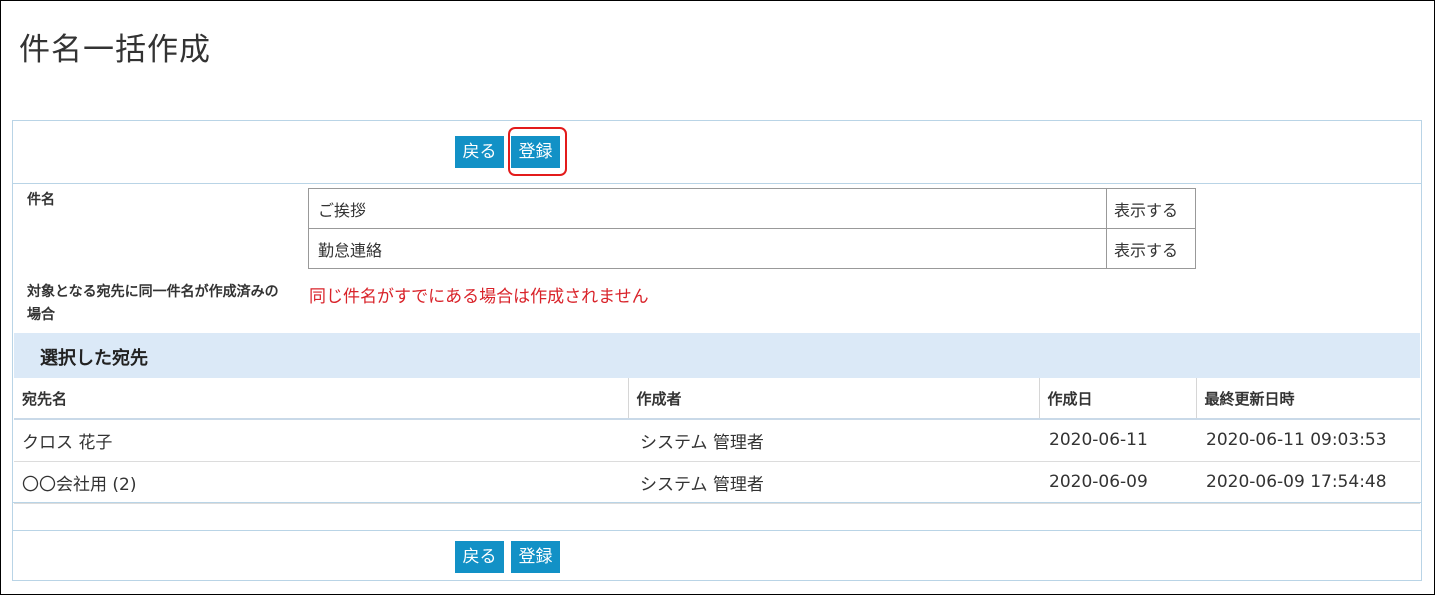  Describe the element at coordinates (153, 303) in the screenshot. I see `duplicate-rule-label: 対象となる宛先に同一件名が作成済みの場合` at that location.